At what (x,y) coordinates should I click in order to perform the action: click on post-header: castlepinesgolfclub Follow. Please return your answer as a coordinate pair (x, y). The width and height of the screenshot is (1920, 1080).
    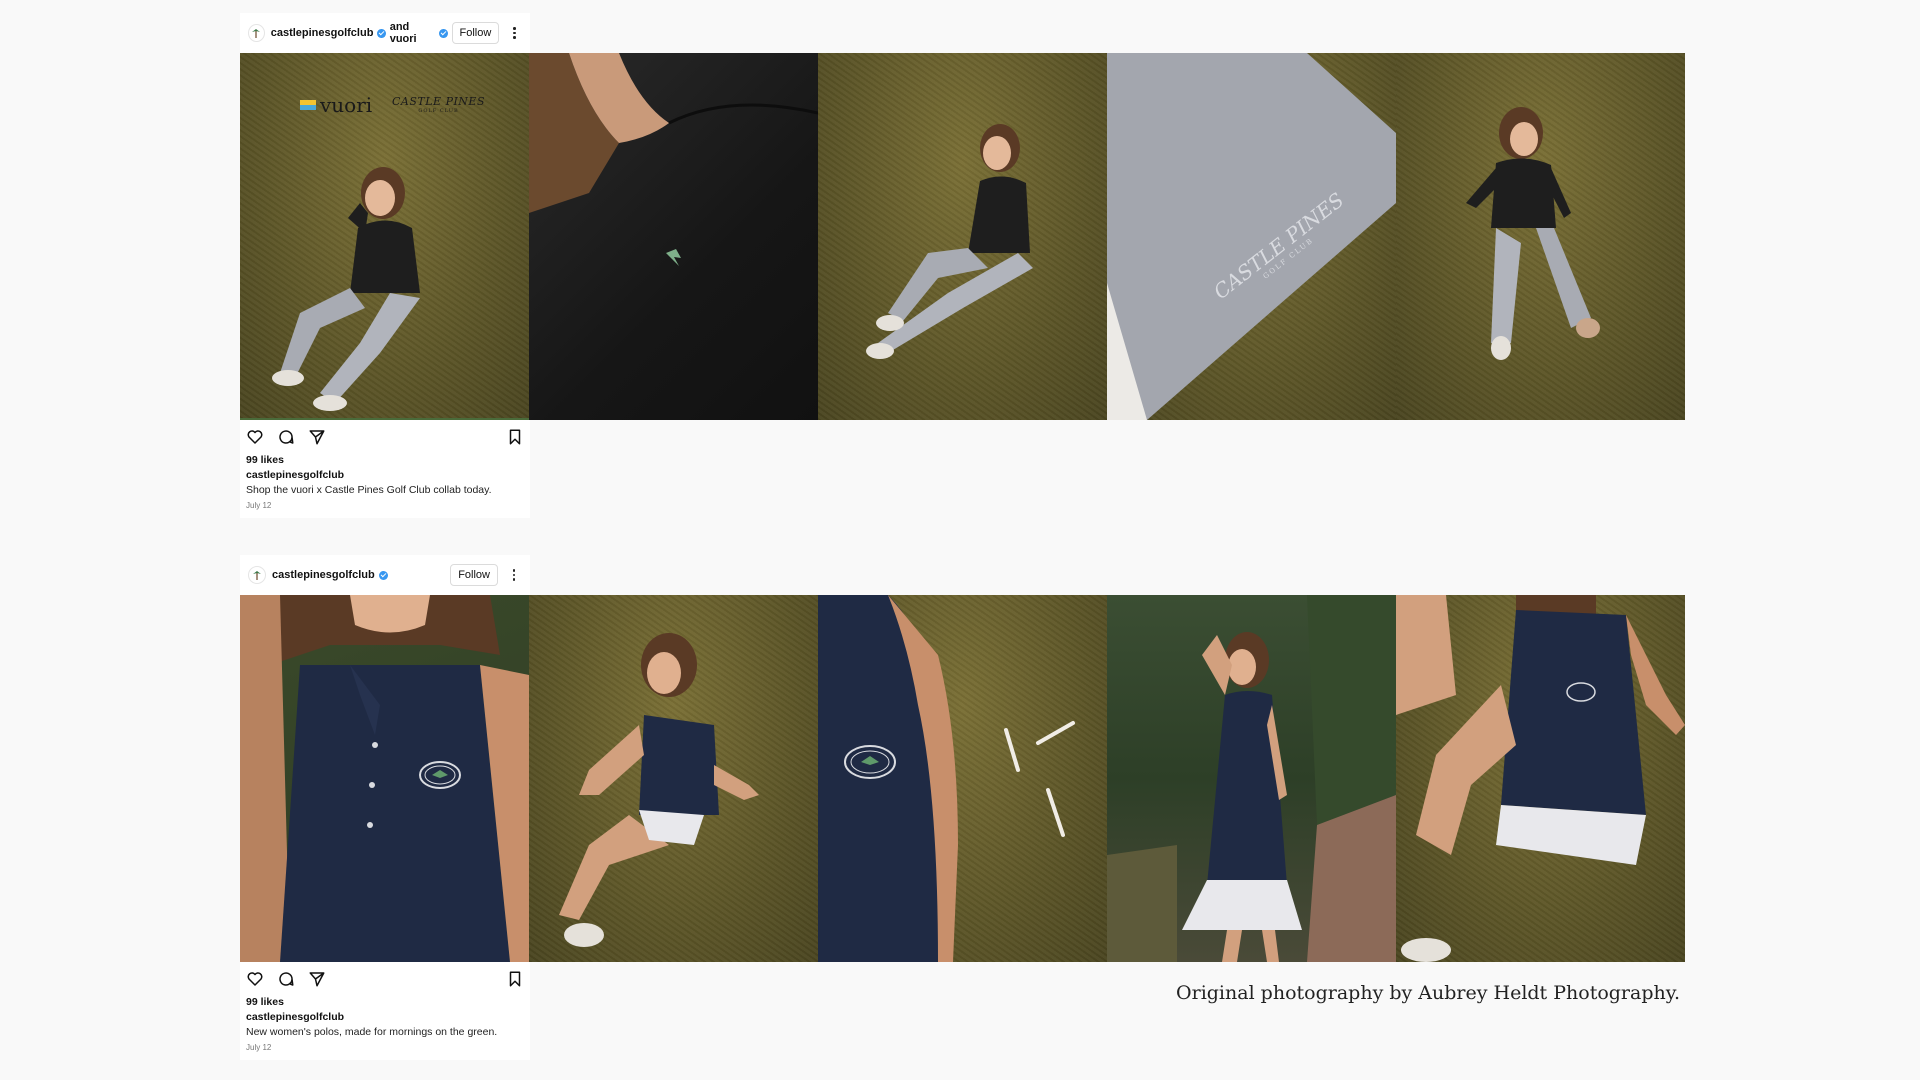
    Looking at the image, I should click on (385, 575).